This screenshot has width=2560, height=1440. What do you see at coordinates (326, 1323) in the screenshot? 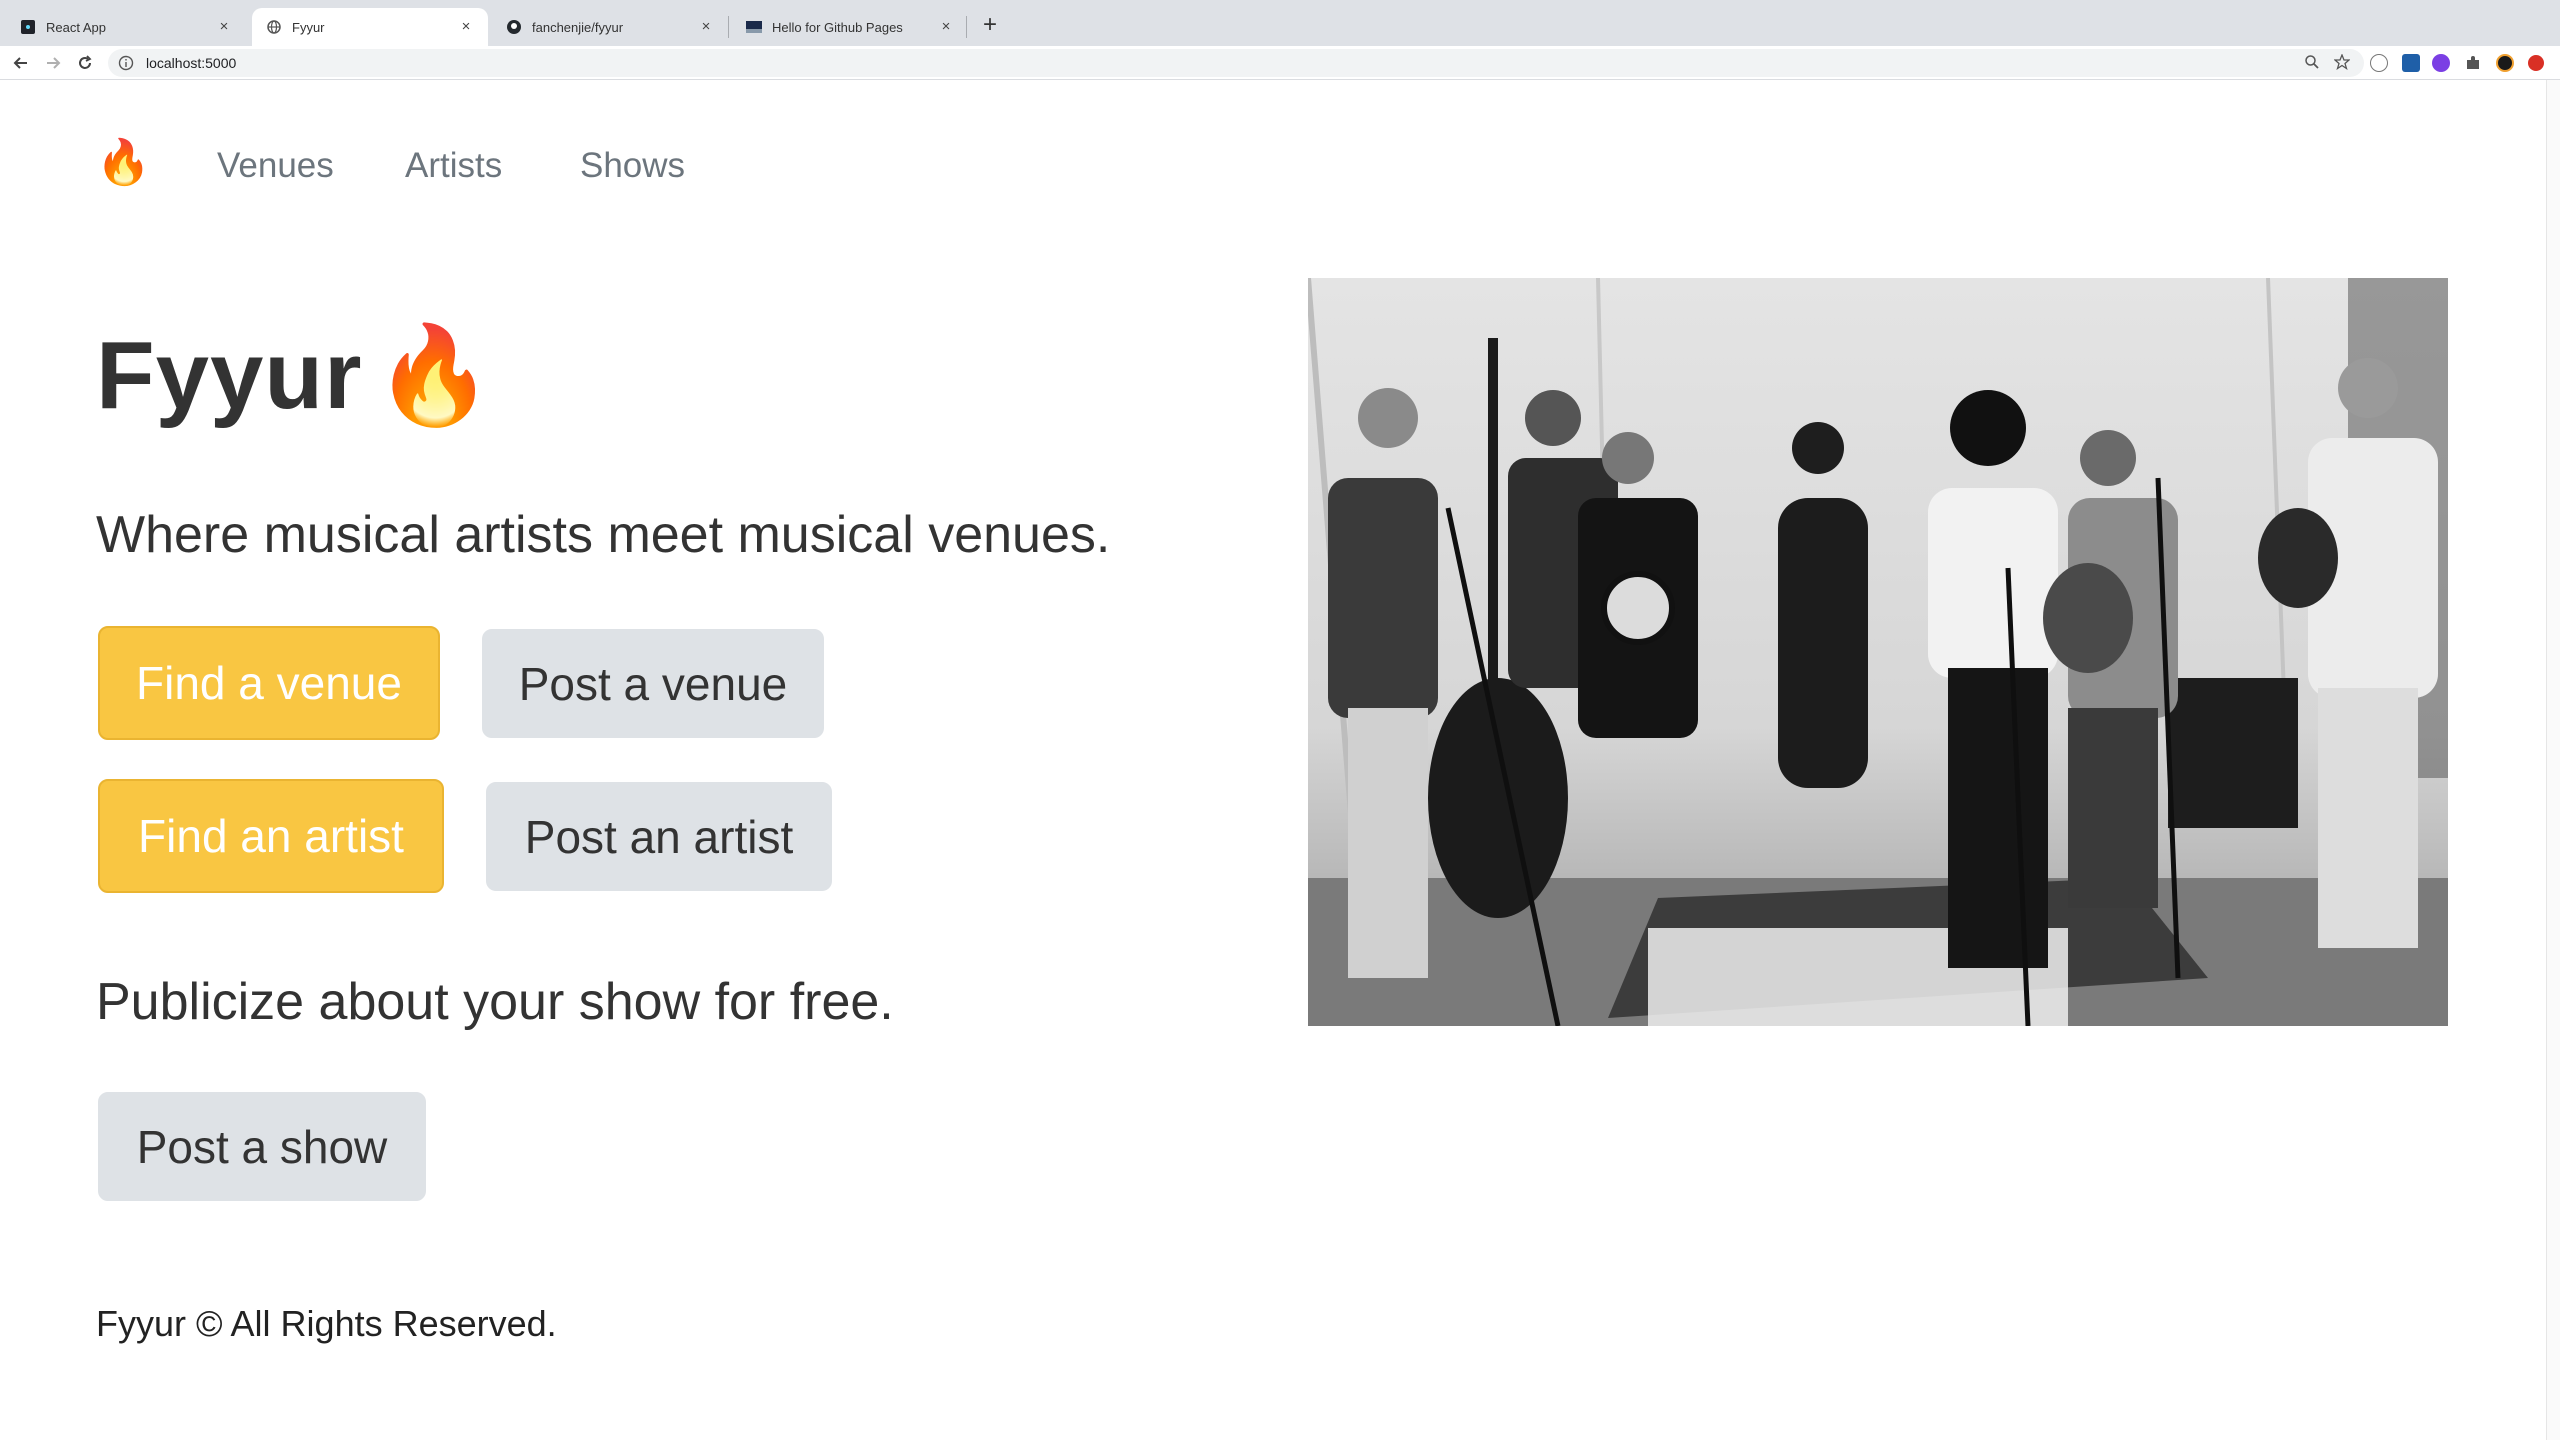
I see `footer-copyright: Fyyur © All Rights Reserved.` at bounding box center [326, 1323].